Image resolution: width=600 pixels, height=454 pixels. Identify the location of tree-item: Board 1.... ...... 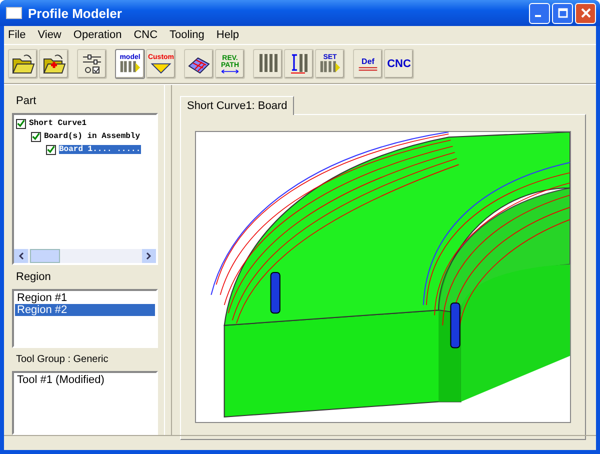
(100, 149).